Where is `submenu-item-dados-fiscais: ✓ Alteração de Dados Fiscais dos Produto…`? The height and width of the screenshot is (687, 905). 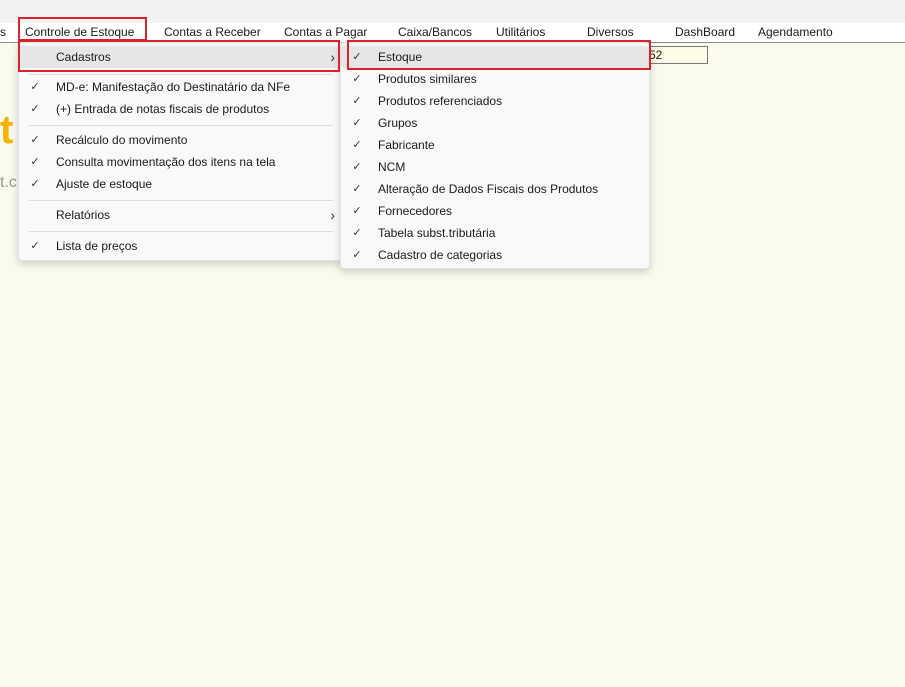 submenu-item-dados-fiscais: ✓ Alteração de Dados Fiscais dos Produto… is located at coordinates (495, 189).